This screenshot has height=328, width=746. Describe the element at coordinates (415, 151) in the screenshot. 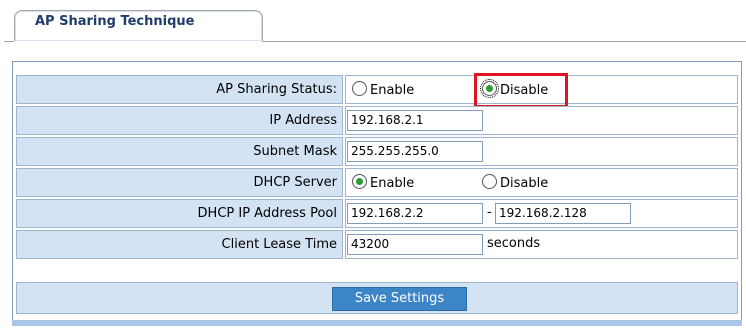

I see `subnet-mask-input: 255.255.255.0` at that location.